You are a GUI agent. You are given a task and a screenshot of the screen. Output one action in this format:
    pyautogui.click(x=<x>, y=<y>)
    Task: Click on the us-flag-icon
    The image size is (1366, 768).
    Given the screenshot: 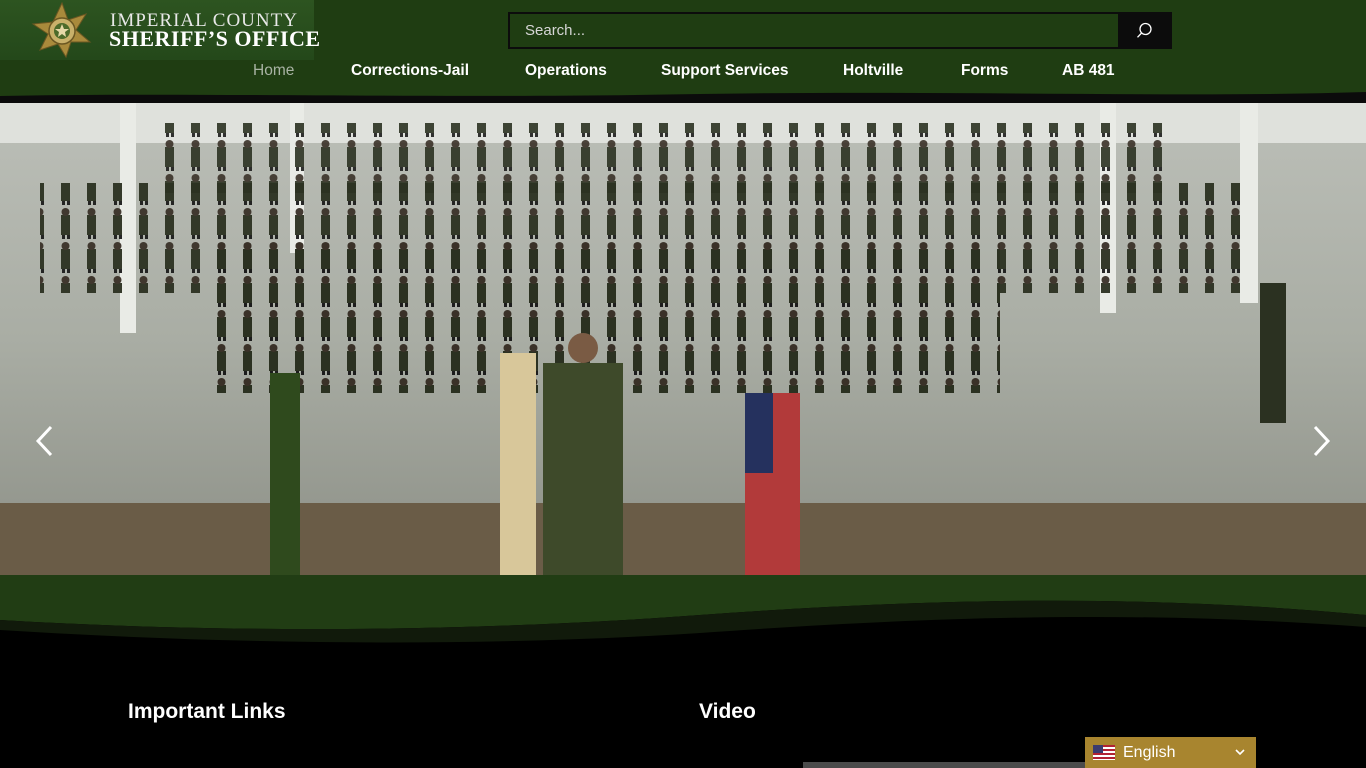 What is the action you would take?
    pyautogui.click(x=1104, y=752)
    